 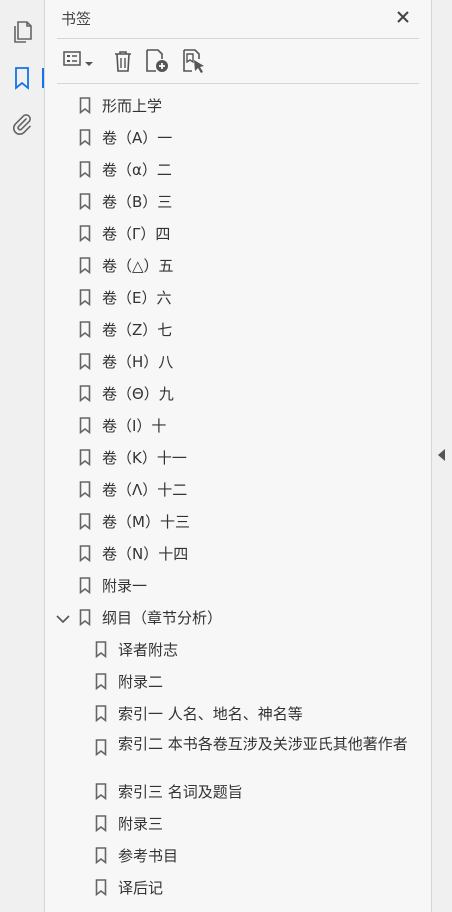 I want to click on bookmark-item: 卷（α）二, so click(x=125, y=169).